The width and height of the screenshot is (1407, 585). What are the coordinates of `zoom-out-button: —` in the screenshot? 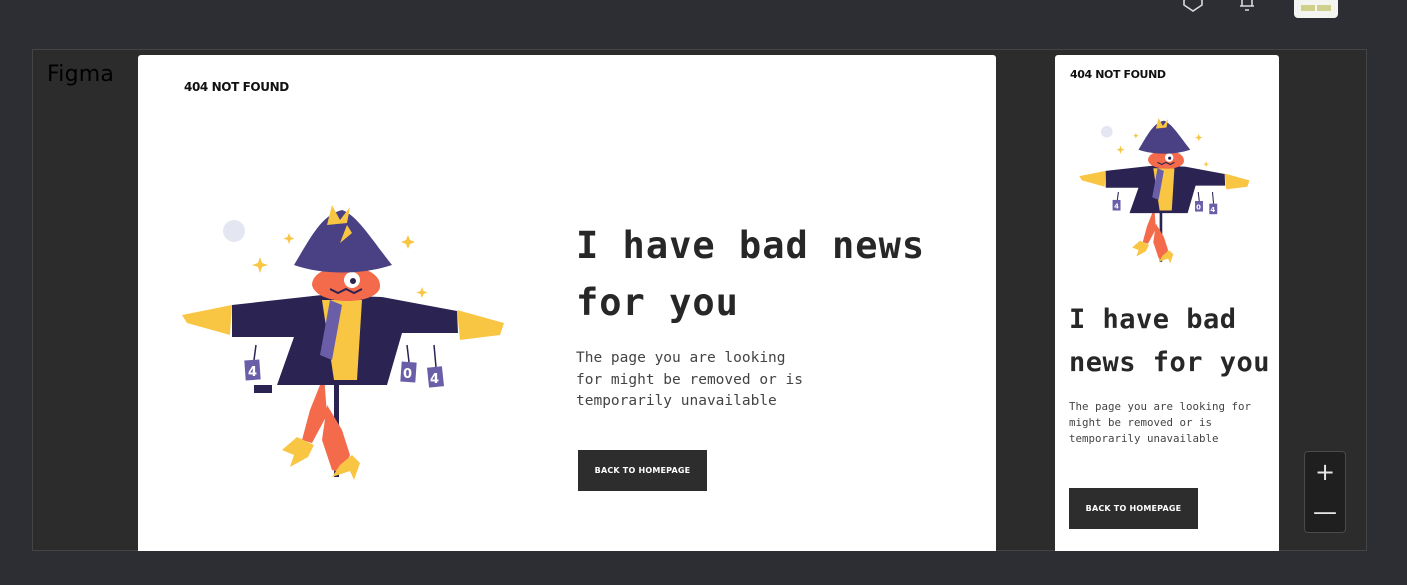 It's located at (1325, 512).